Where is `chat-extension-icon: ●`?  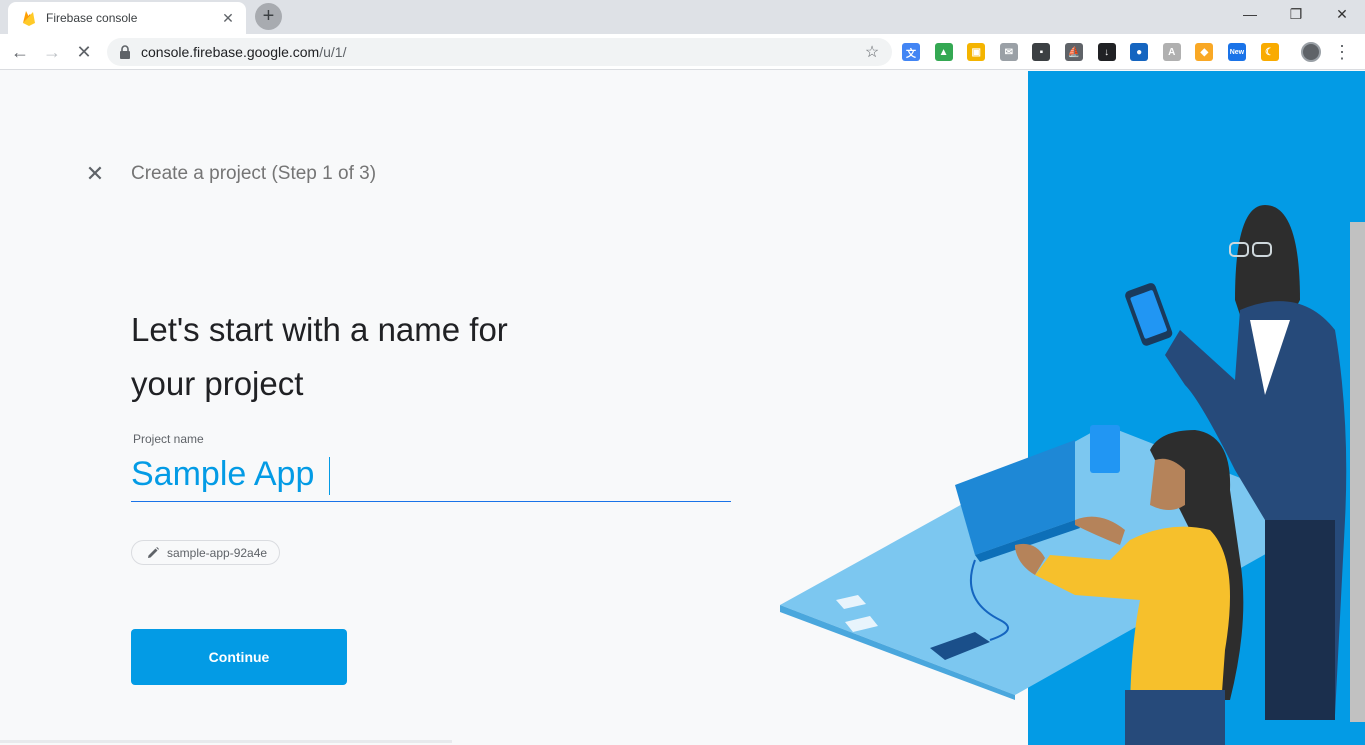
chat-extension-icon: ● is located at coordinates (1139, 52).